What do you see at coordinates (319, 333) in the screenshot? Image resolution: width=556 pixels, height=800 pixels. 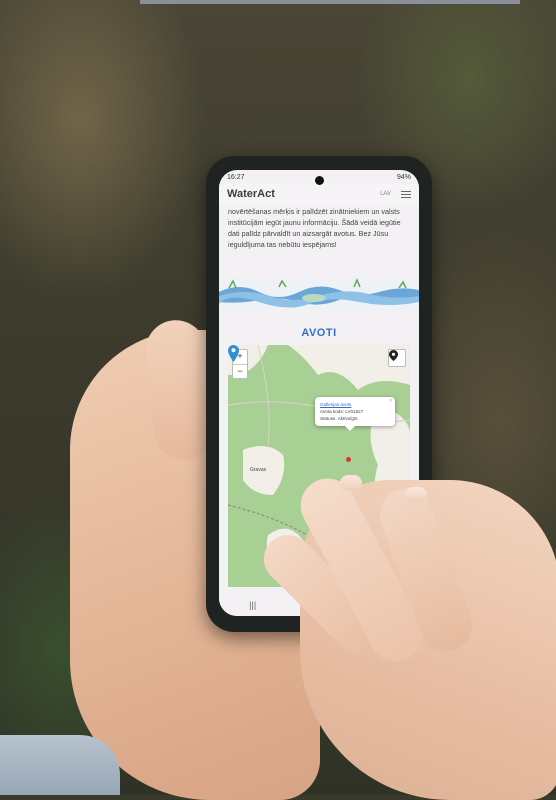 I see `section-title-avoti: AVOTI` at bounding box center [319, 333].